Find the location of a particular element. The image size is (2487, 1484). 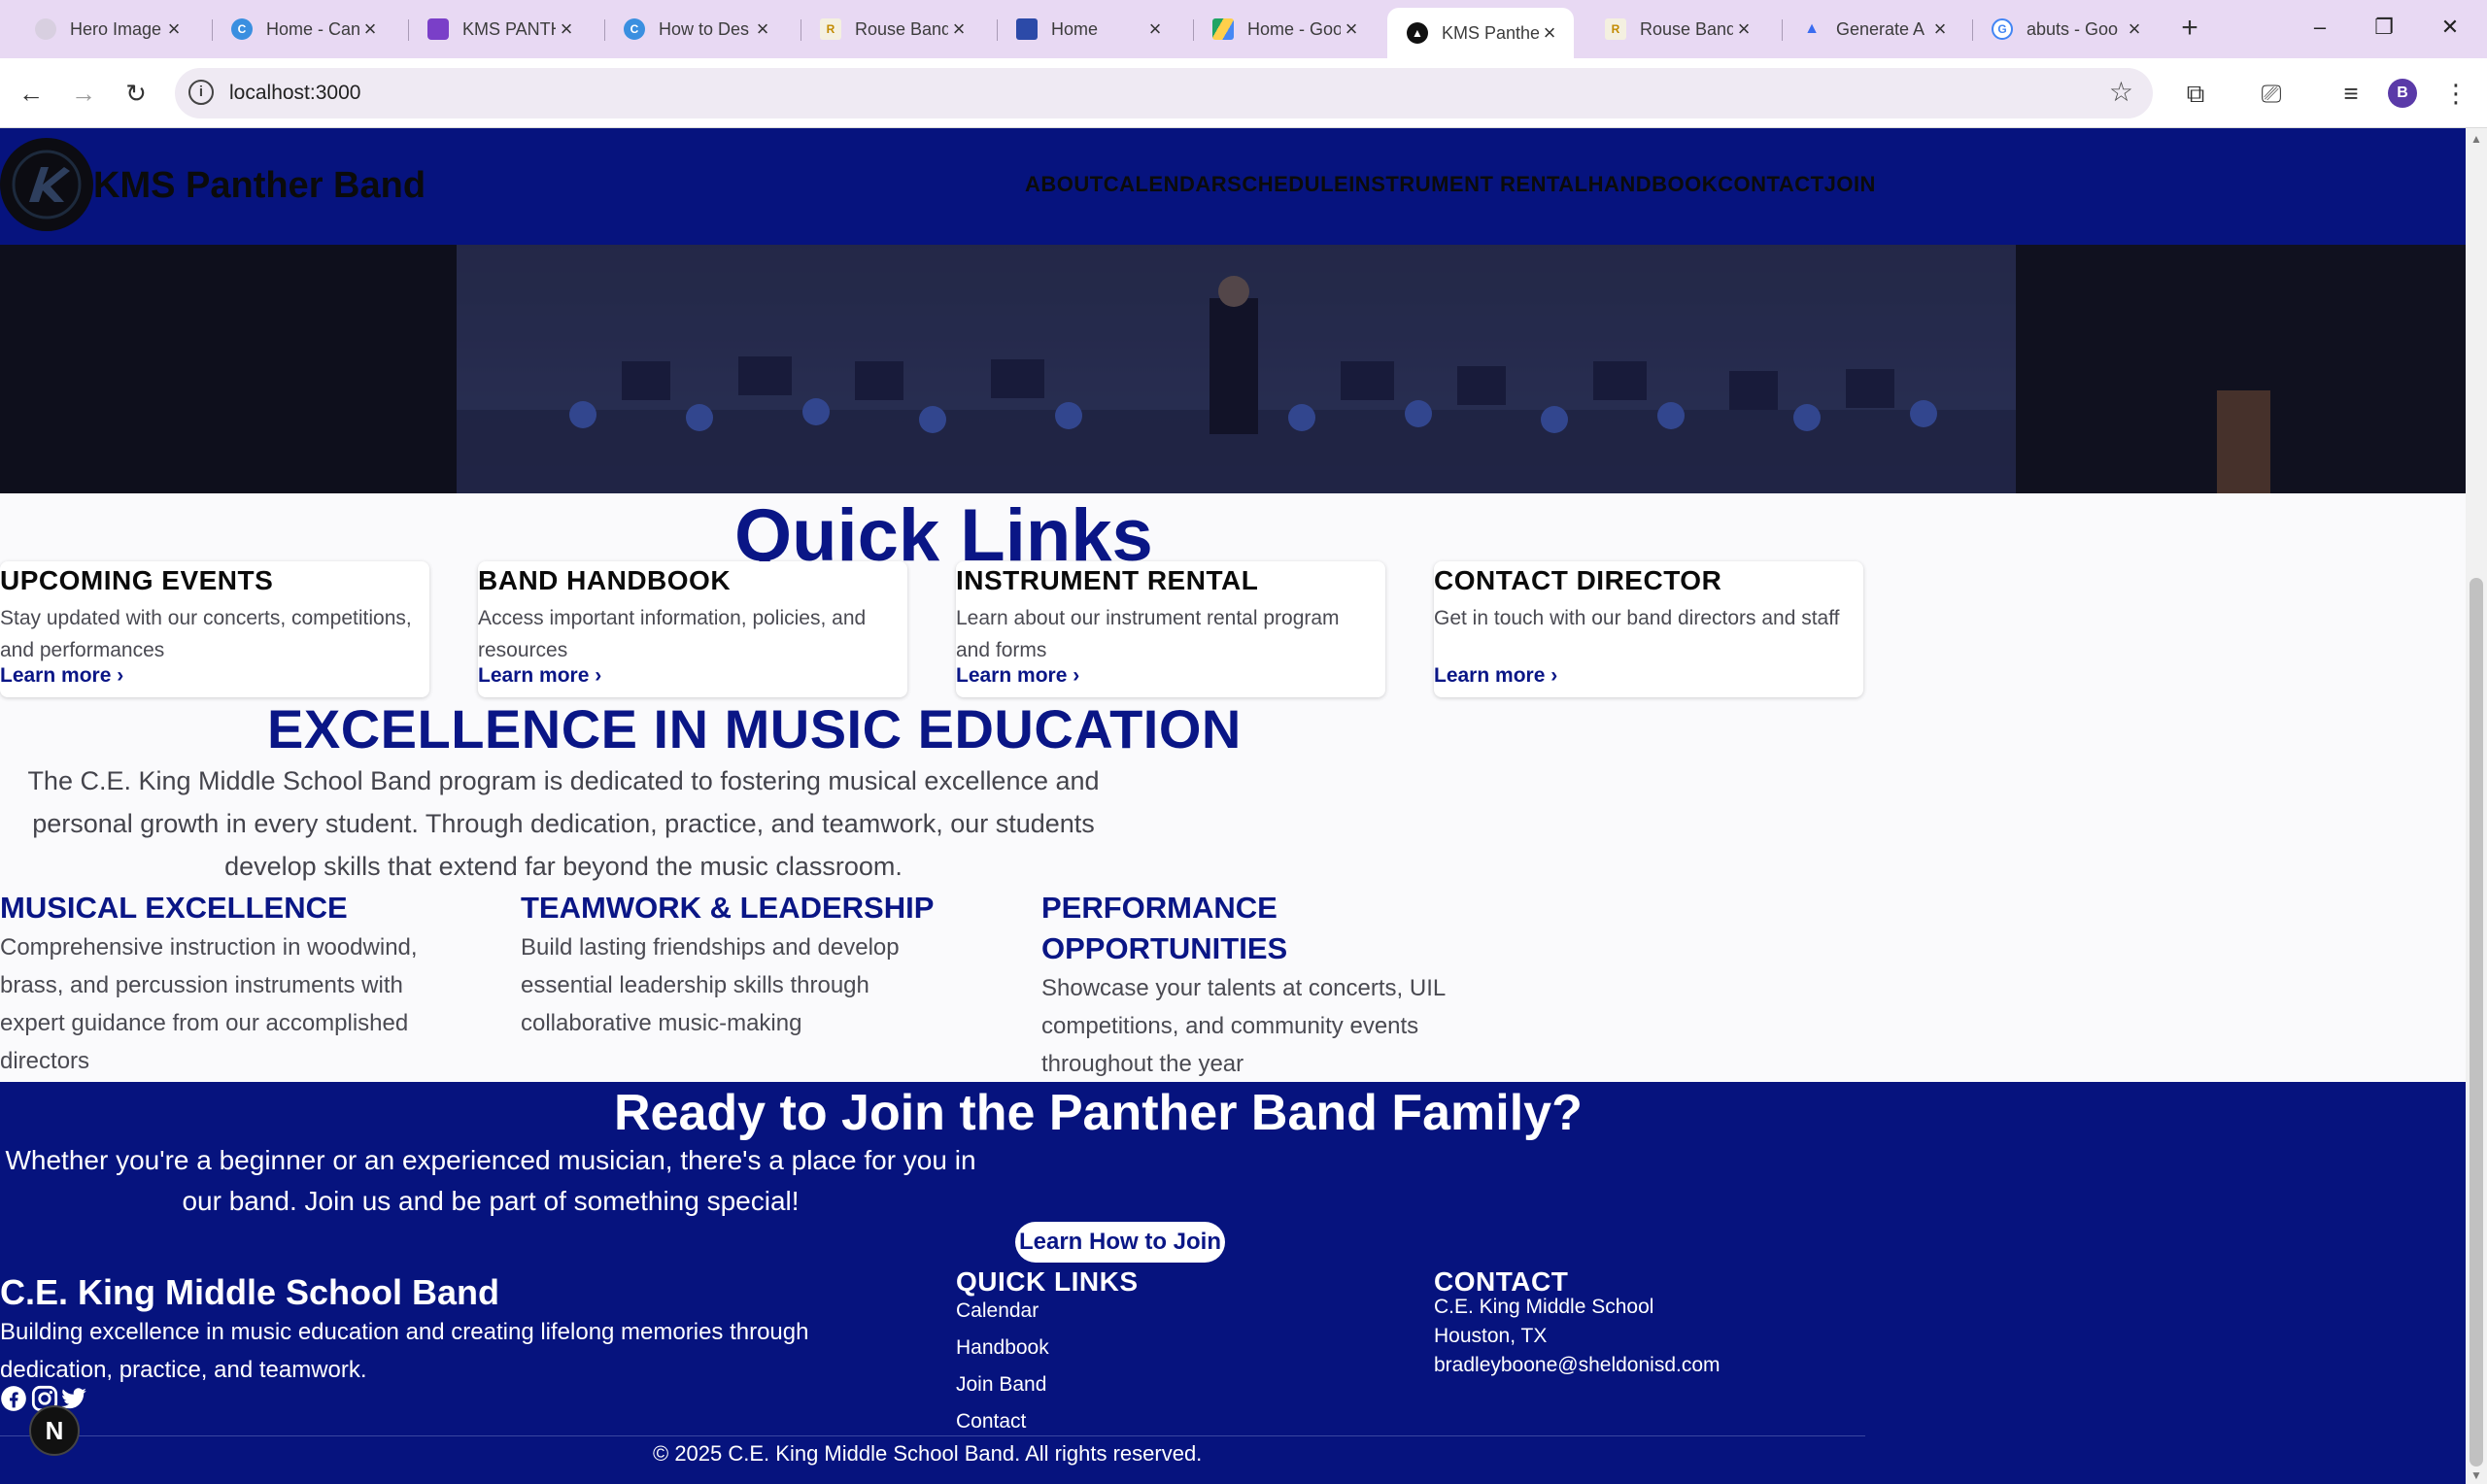

tab-title: KMS Panthe is located at coordinates (1490, 32).